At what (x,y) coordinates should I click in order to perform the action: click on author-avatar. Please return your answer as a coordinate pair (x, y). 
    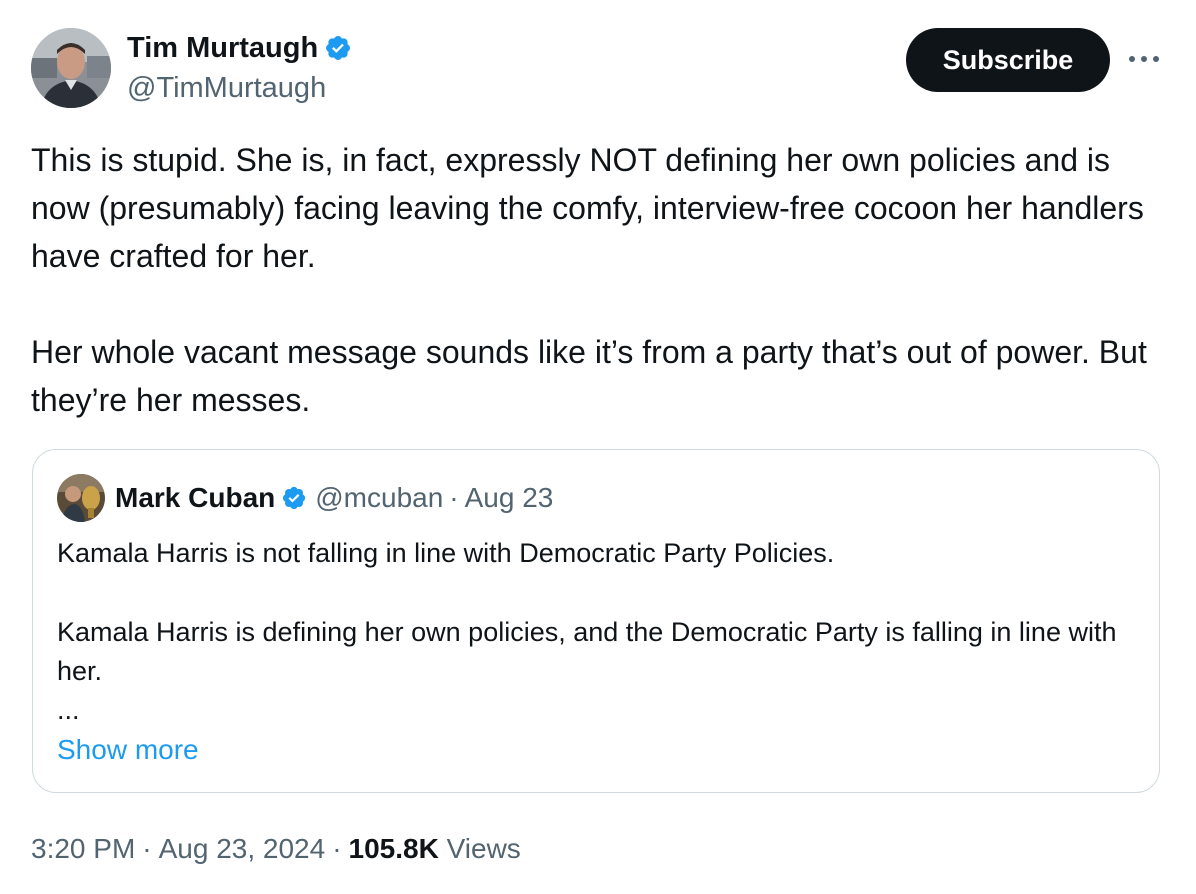
    Looking at the image, I should click on (71, 68).